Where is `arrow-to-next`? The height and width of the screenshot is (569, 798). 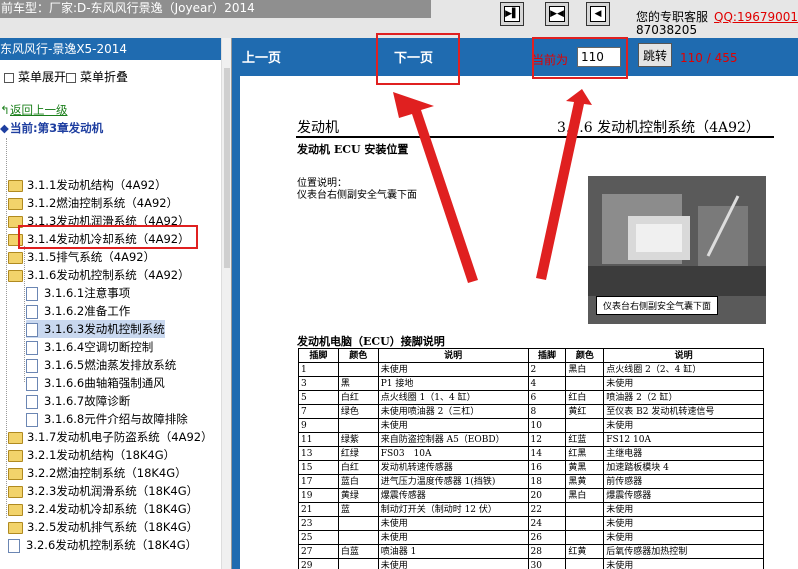 arrow-to-next is located at coordinates (435, 187).